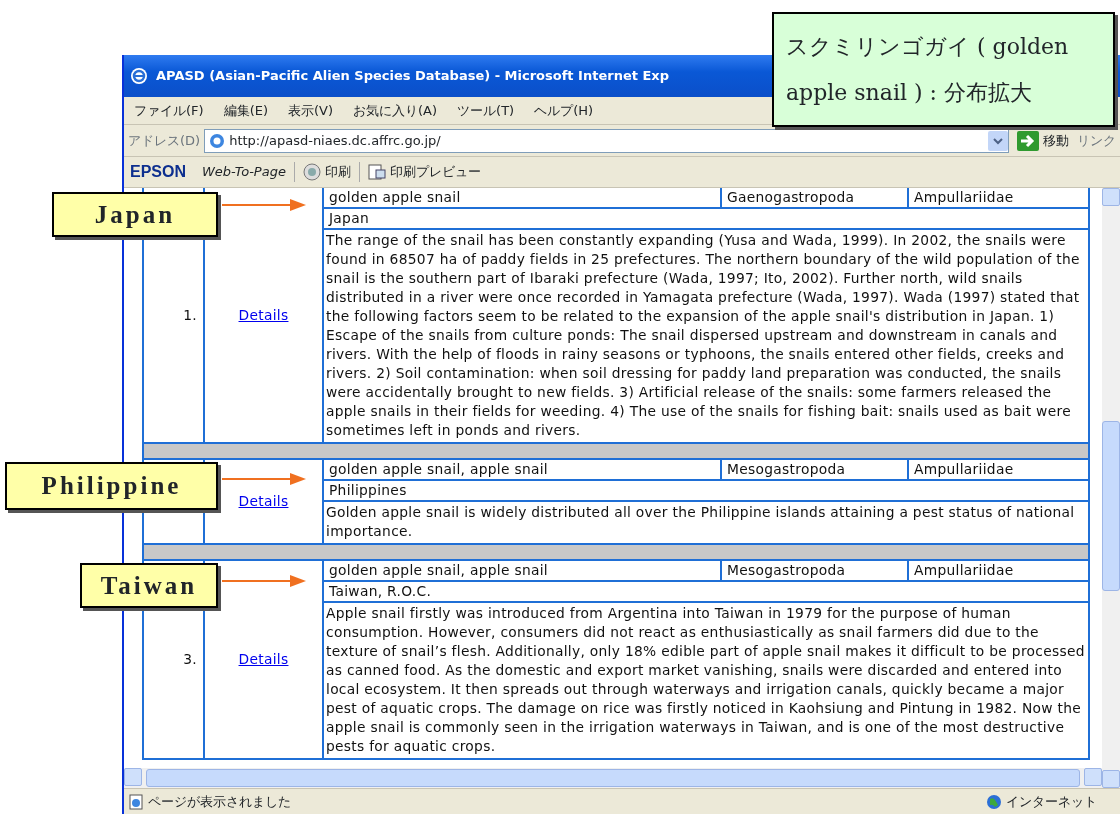 This screenshot has height=814, width=1120. I want to click on table-cell-text: Taiwan, R.O.C., so click(380, 591).